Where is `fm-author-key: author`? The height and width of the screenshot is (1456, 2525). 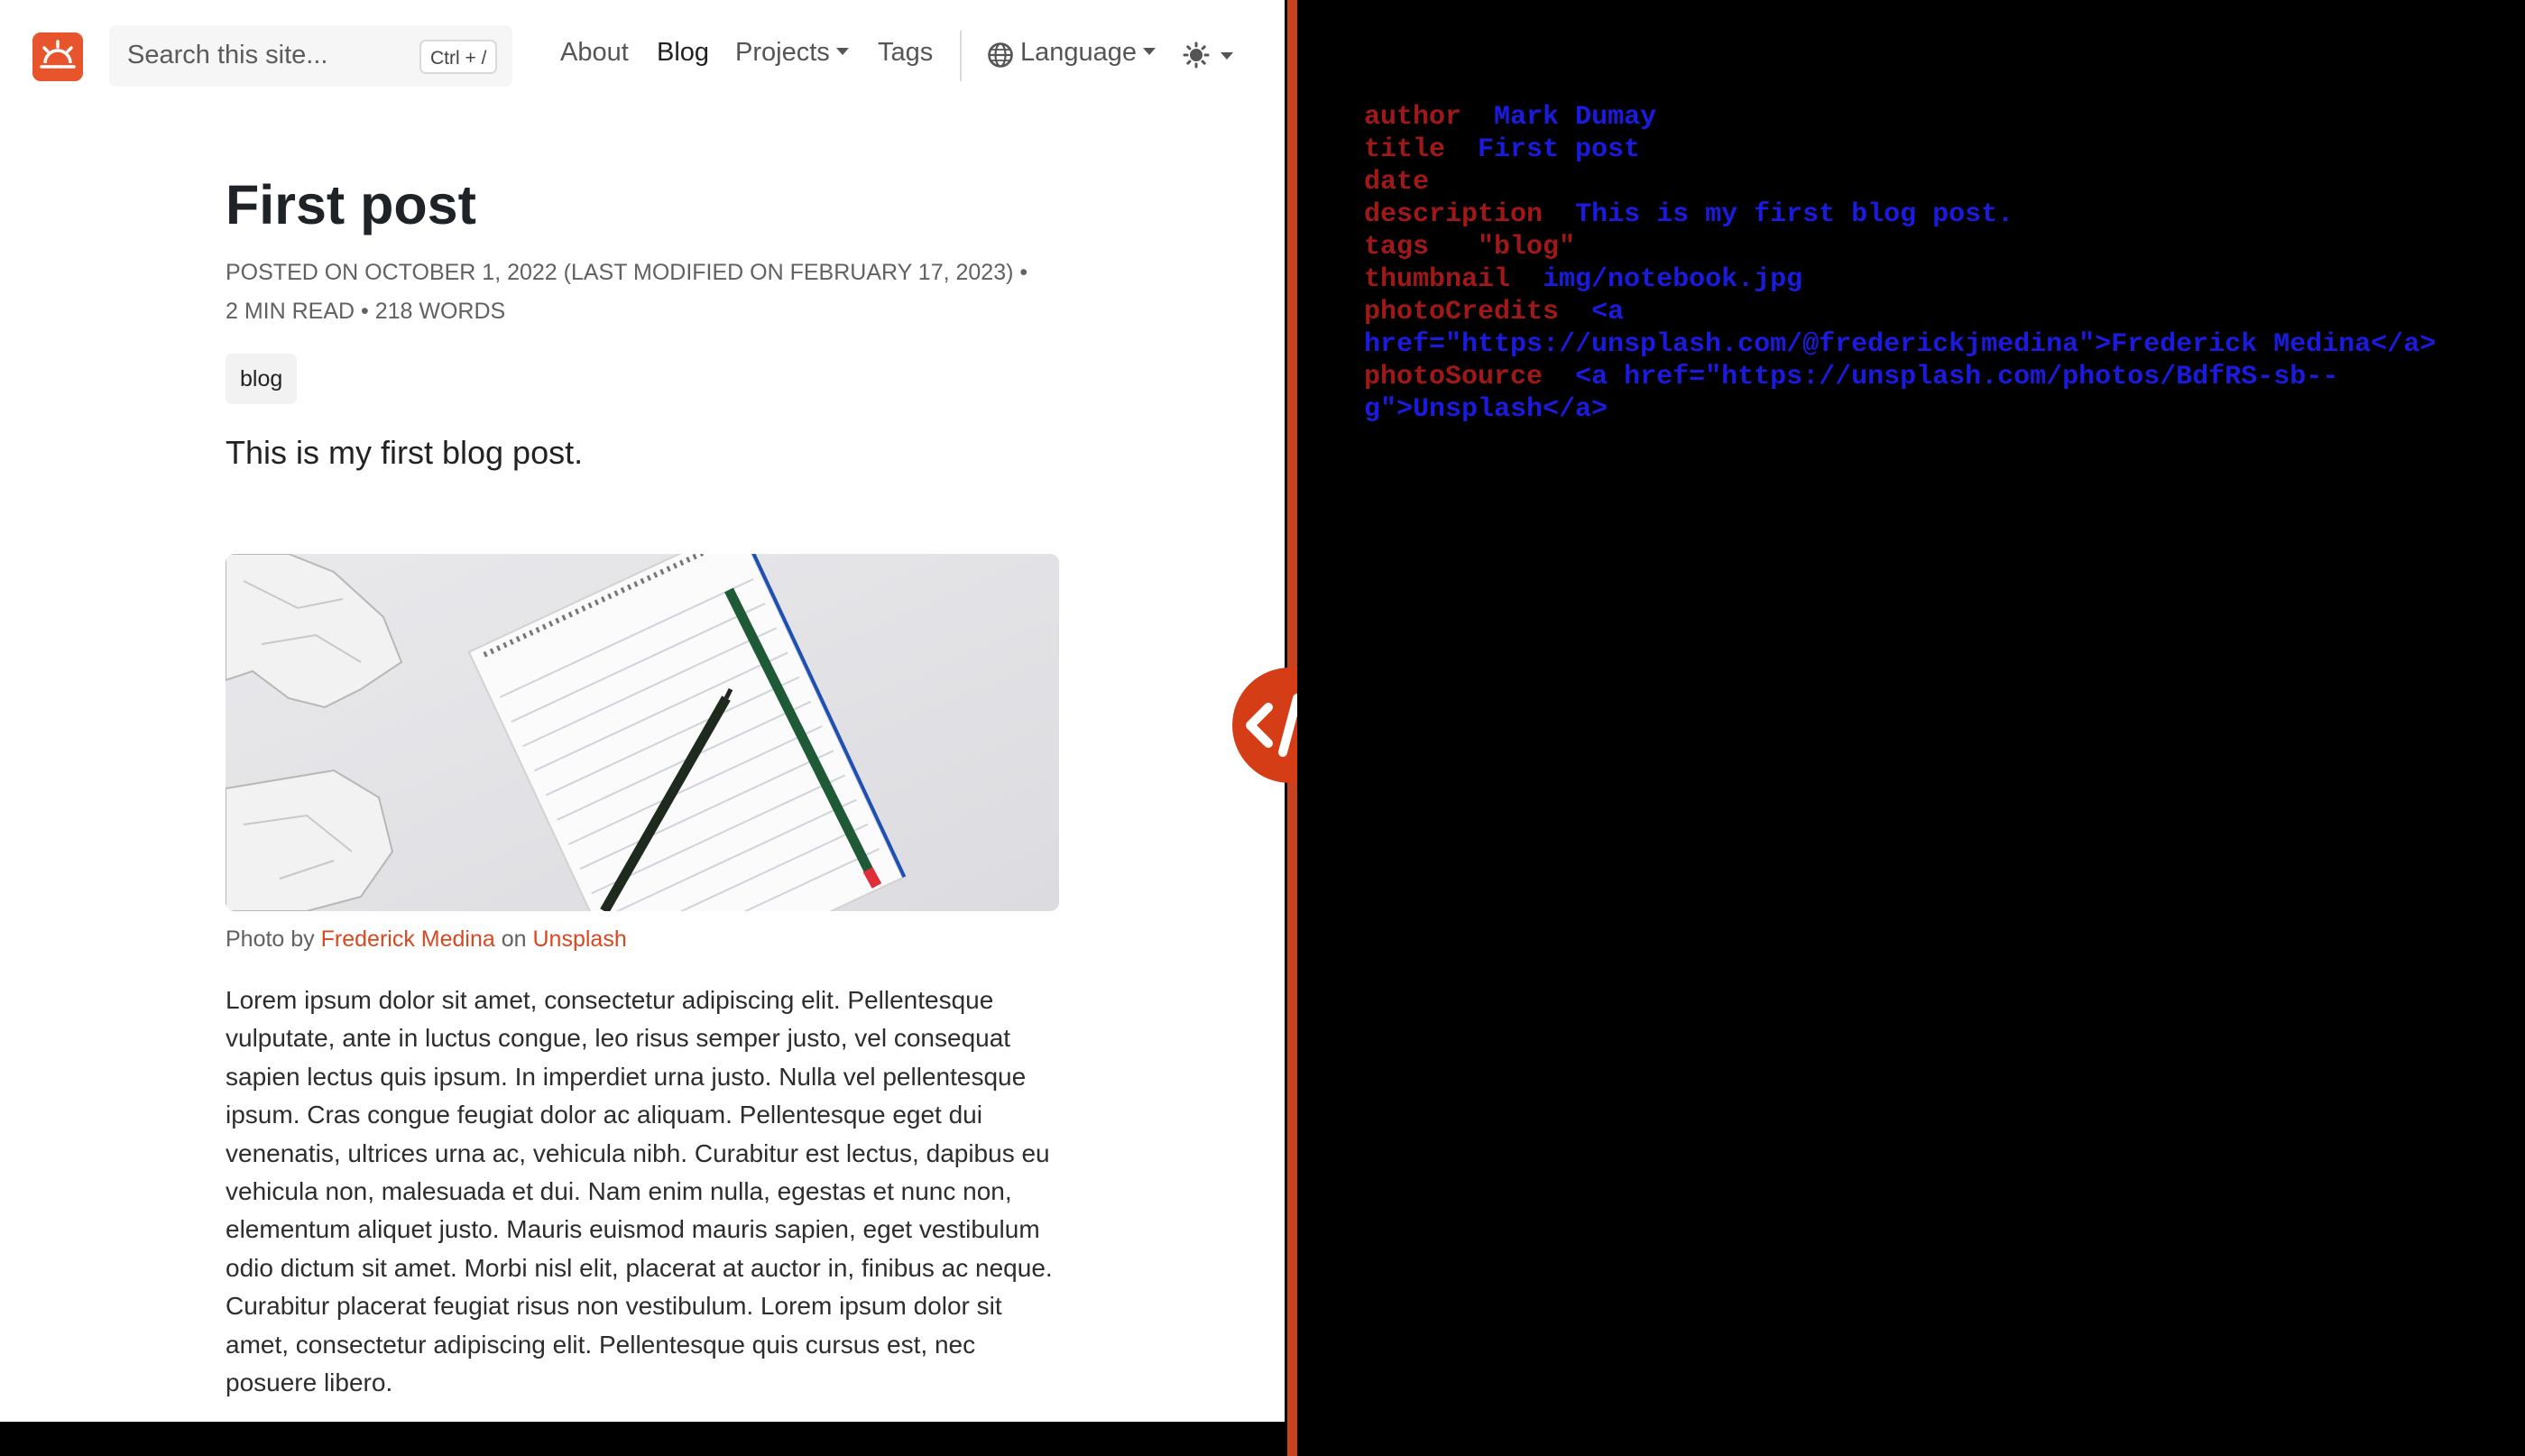
fm-author-key: author is located at coordinates (1413, 118).